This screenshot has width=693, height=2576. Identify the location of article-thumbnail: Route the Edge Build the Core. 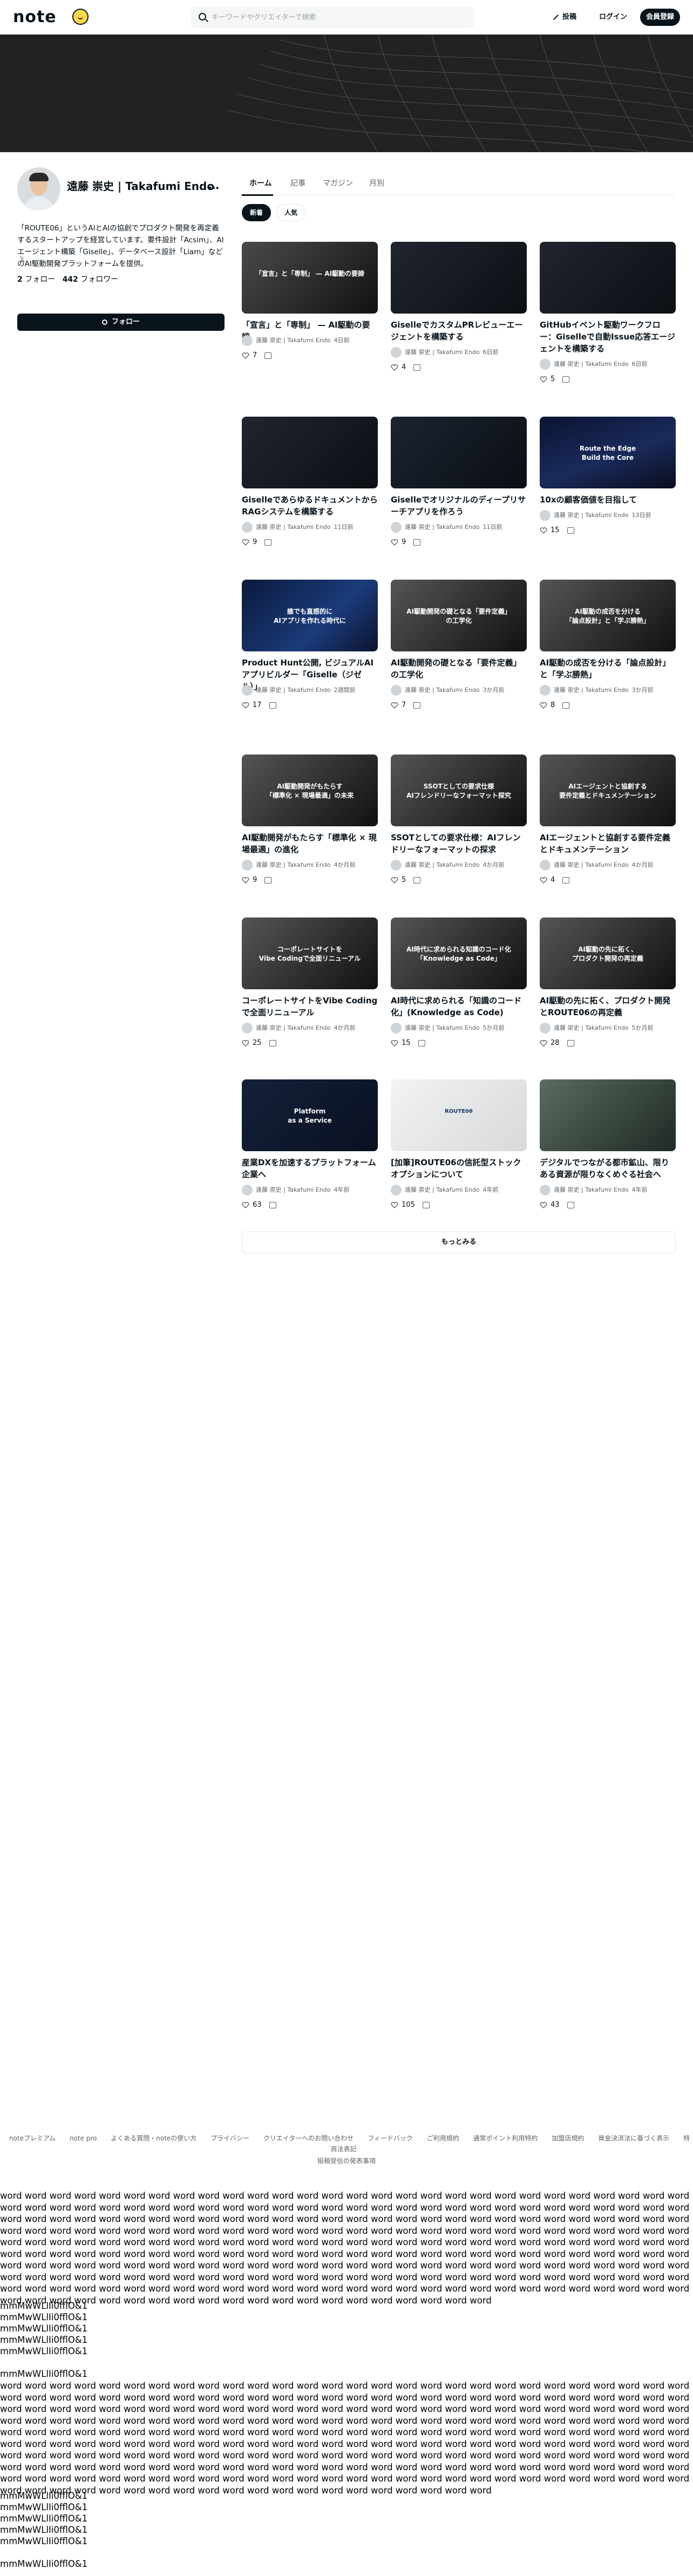
(608, 452).